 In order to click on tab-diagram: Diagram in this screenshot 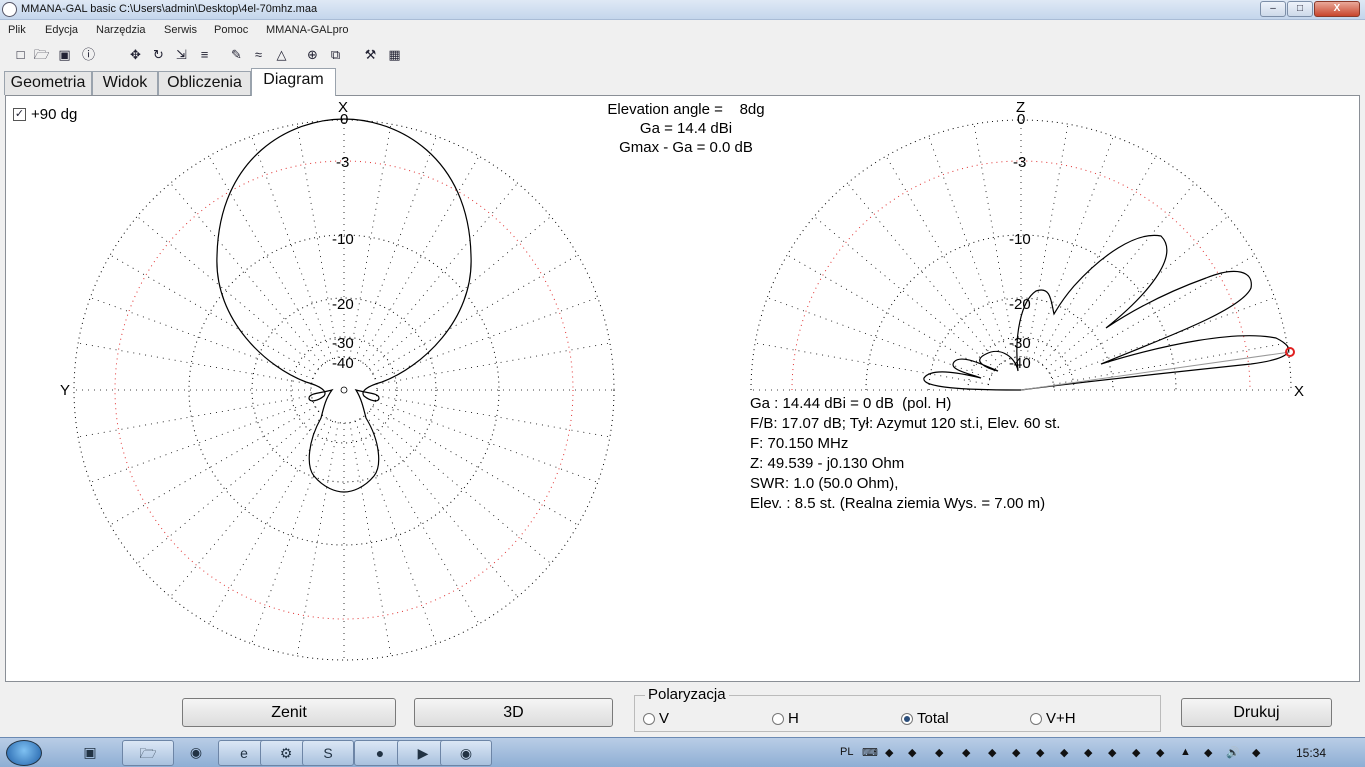, I will do `click(293, 82)`.